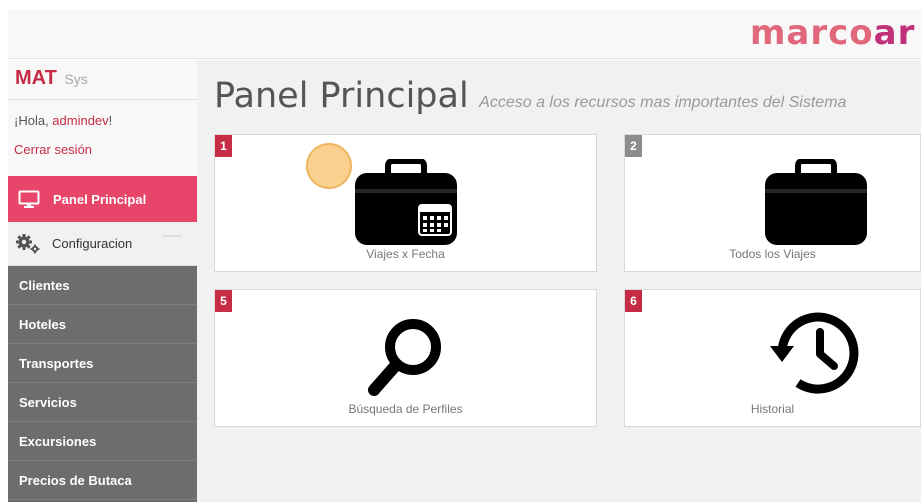 This screenshot has width=921, height=502. I want to click on username: admindev, so click(80, 120).